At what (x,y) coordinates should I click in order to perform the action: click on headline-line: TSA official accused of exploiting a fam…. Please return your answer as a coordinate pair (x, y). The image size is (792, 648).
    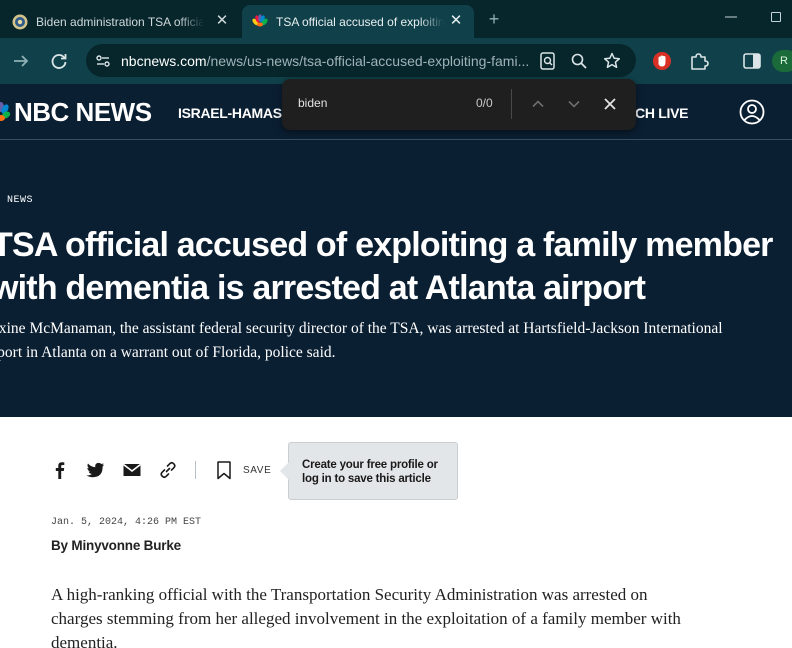
    Looking at the image, I should click on (386, 245).